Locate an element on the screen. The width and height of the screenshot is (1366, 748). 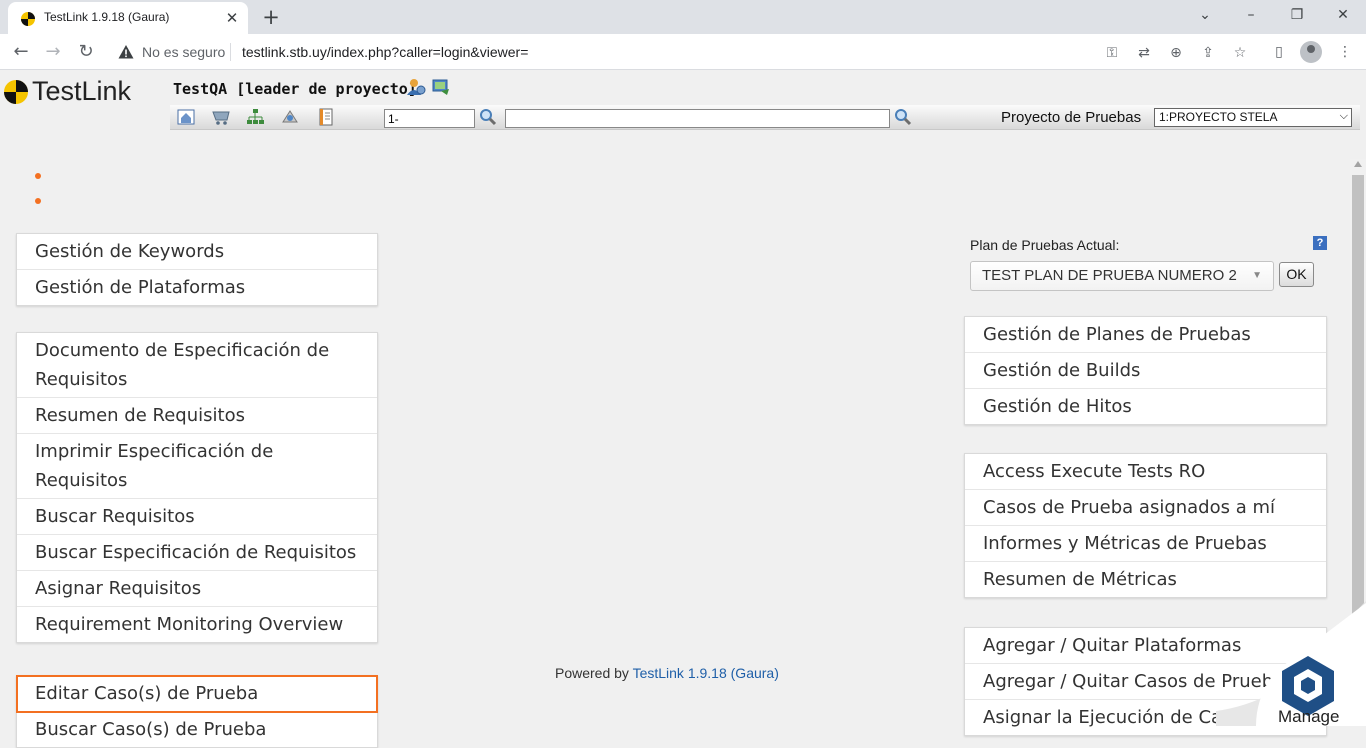
zoom-icon: ⊕ is located at coordinates (1176, 53).